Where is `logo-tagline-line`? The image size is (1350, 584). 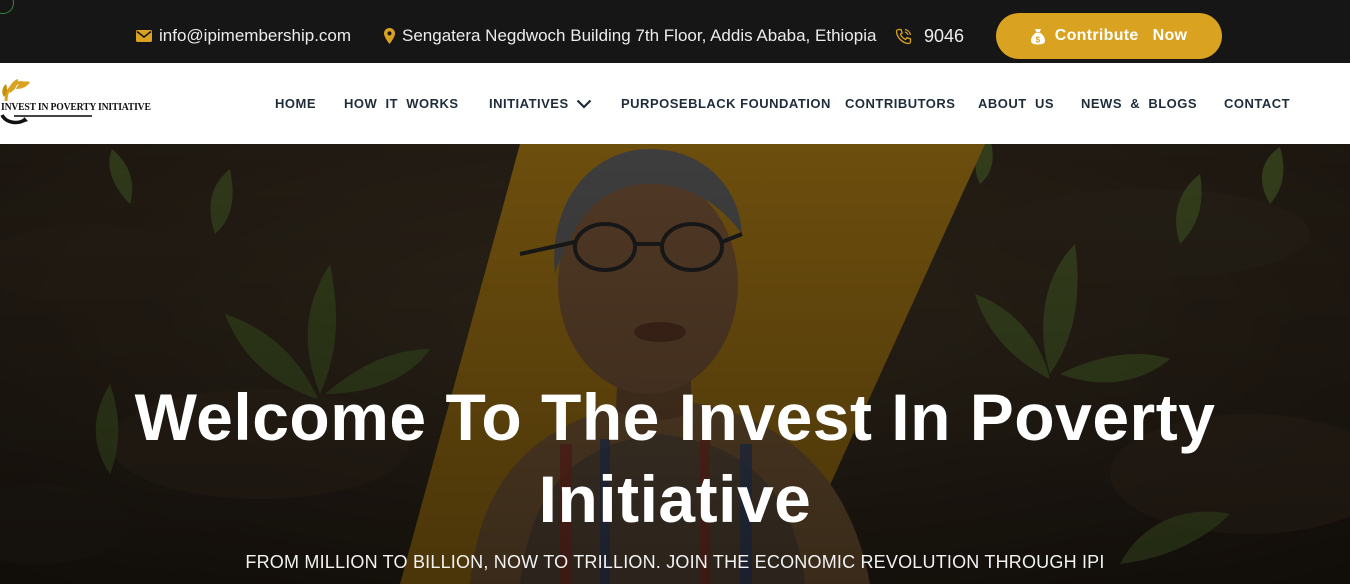 logo-tagline-line is located at coordinates (53, 116).